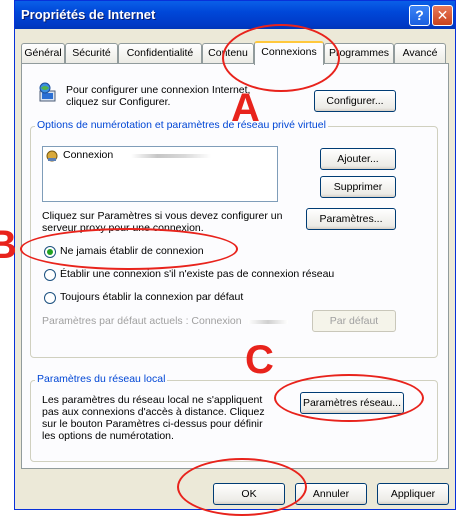 This screenshot has height=516, width=456. I want to click on lan-group-legend: Paramètres du réseau local, so click(101, 379).